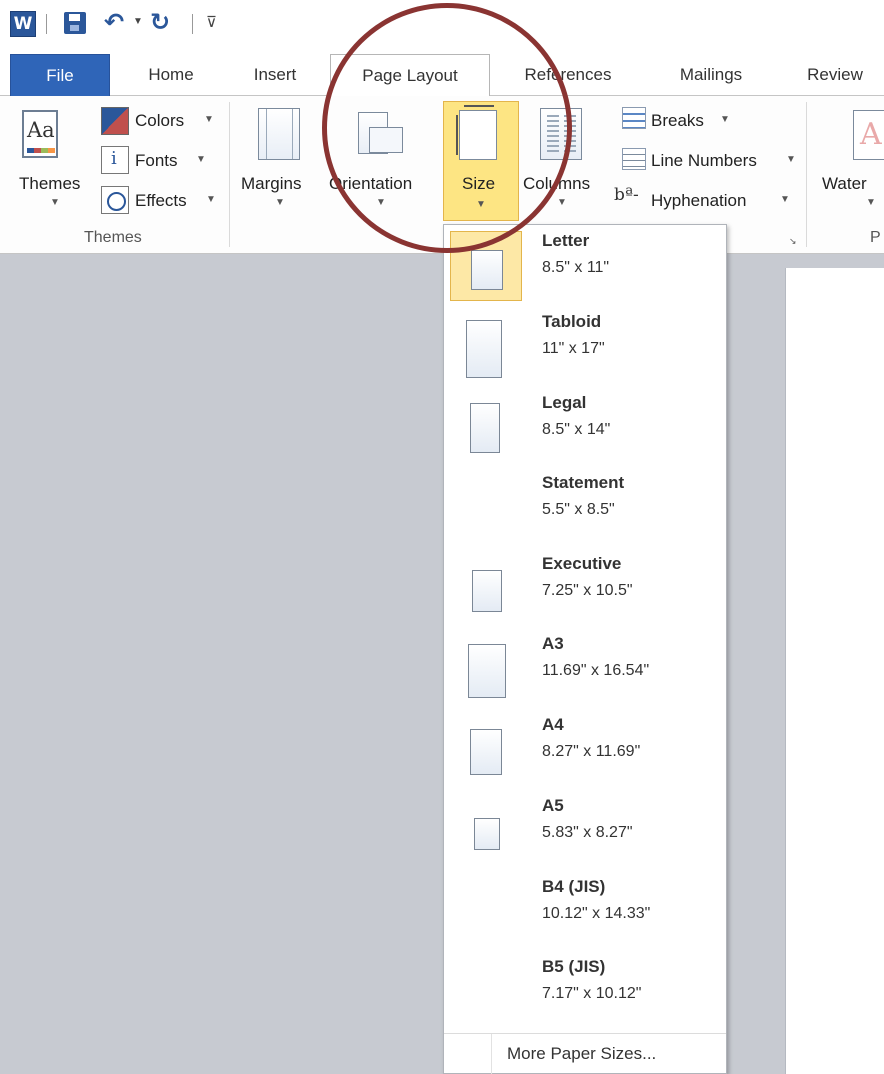 The image size is (884, 1074). Describe the element at coordinates (75, 23) in the screenshot. I see `save-icon` at that location.